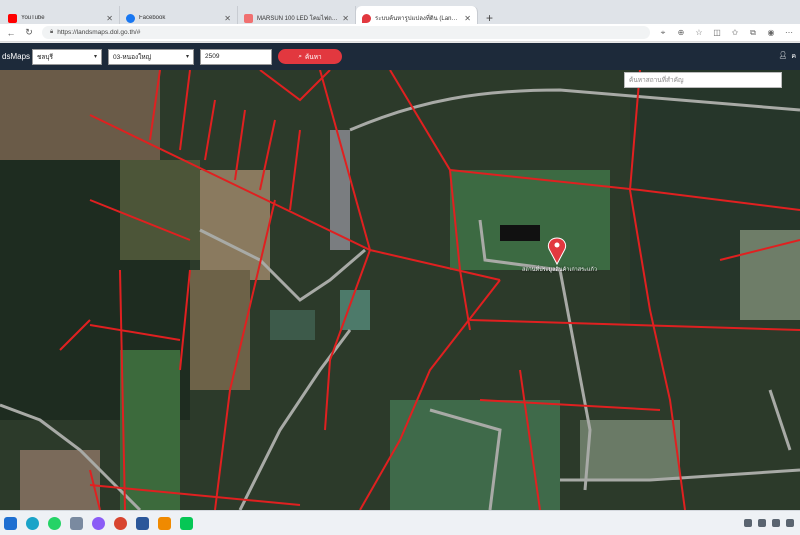  I want to click on tab-title: ระบบค้นหารูปแปลงที่ดิน (LandsMaps), so click(417, 19).